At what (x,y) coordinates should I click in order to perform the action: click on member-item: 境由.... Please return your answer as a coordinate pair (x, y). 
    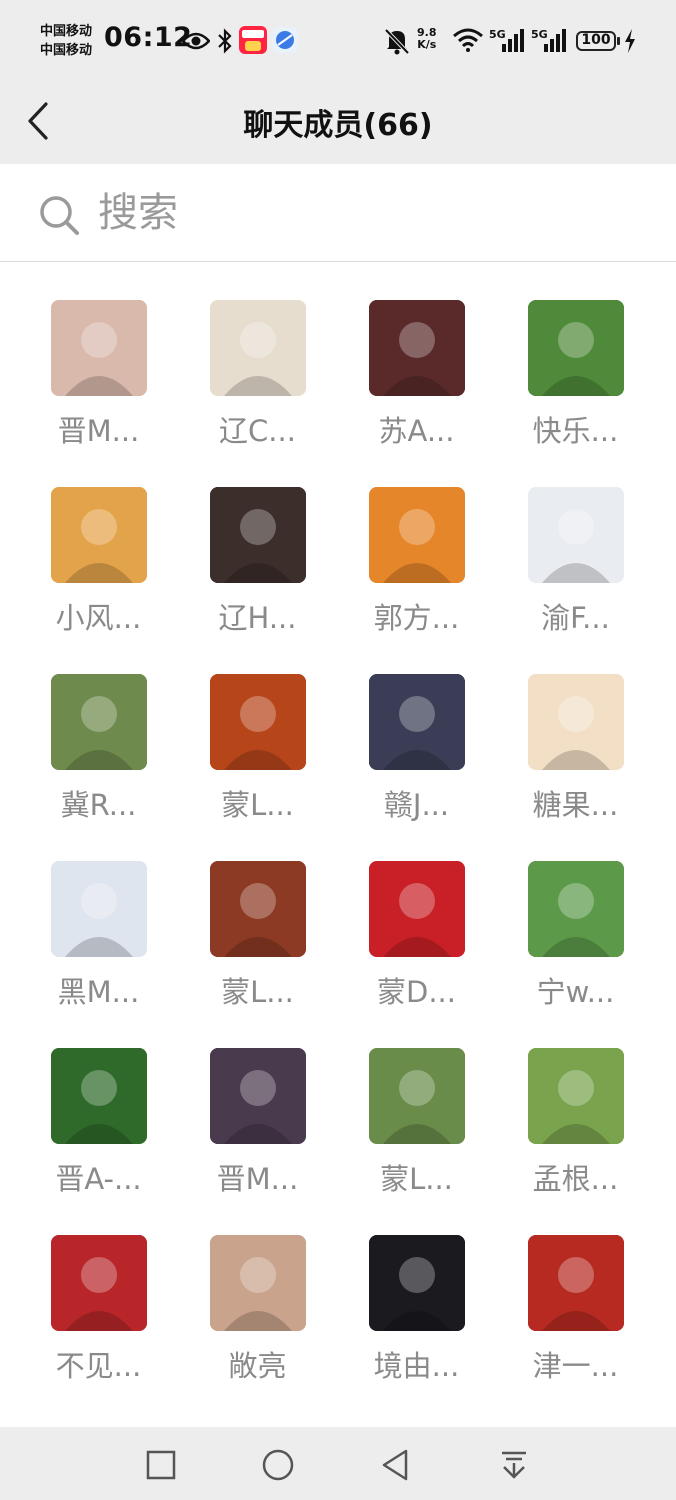
    Looking at the image, I should click on (416, 1328).